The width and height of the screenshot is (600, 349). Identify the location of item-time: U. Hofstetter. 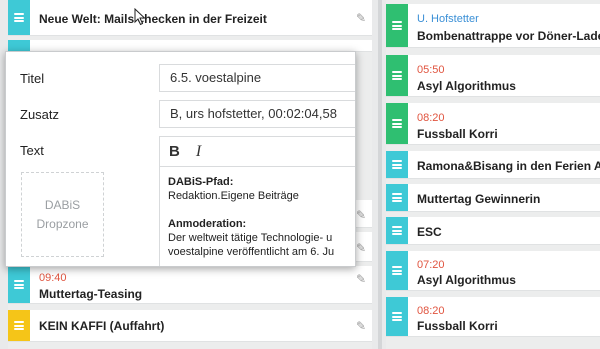
(448, 19).